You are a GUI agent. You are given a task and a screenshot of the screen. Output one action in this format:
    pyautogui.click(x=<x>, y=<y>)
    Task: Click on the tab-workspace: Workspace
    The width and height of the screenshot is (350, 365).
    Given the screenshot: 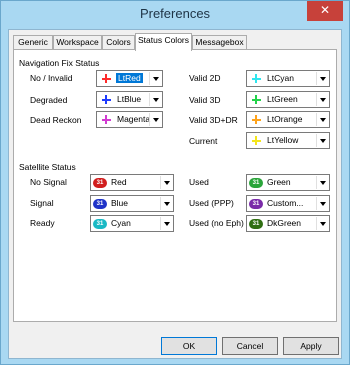 What is the action you would take?
    pyautogui.click(x=77, y=42)
    